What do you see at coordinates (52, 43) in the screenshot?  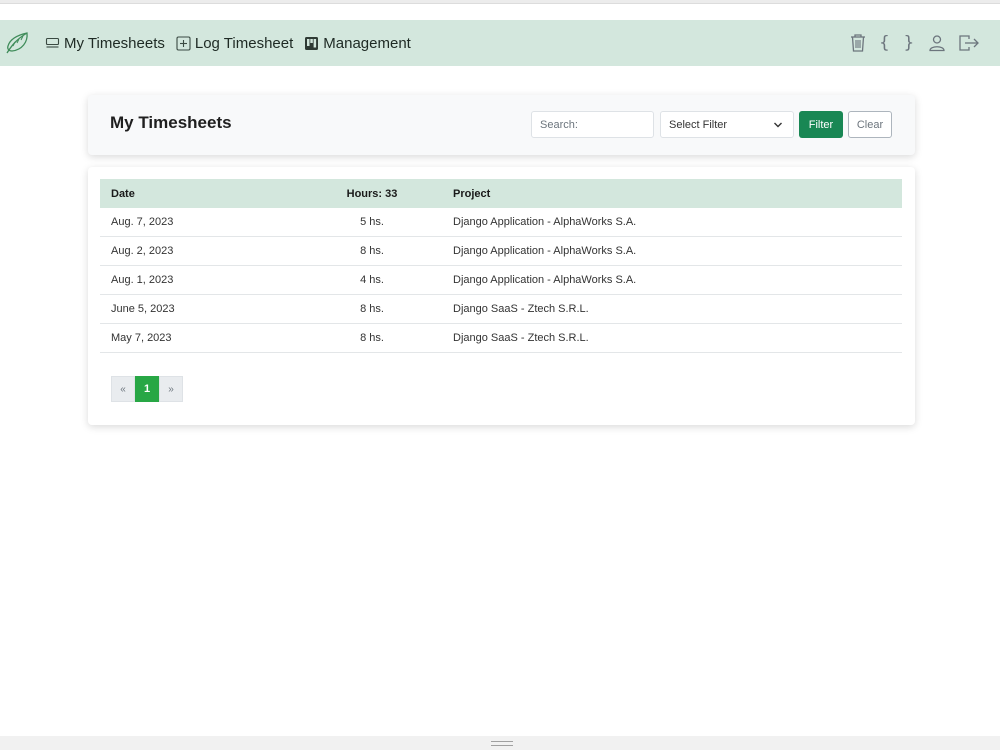 I see `card-list-icon` at bounding box center [52, 43].